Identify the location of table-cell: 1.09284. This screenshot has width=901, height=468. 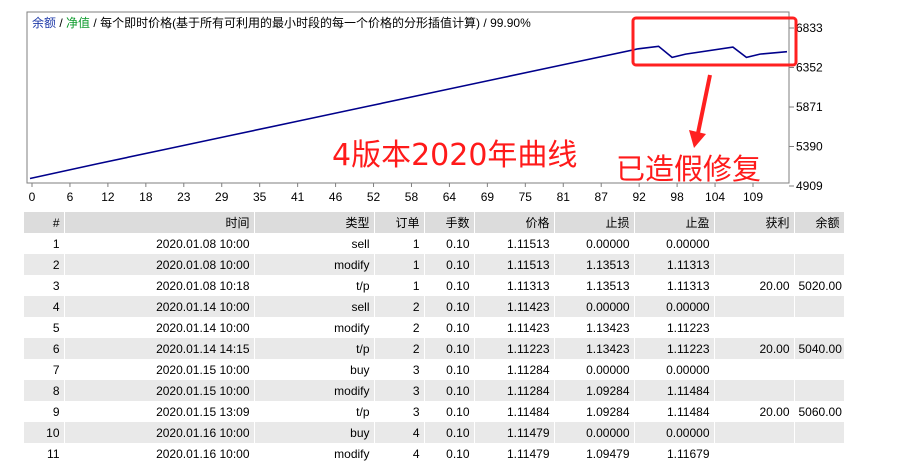
(594, 411).